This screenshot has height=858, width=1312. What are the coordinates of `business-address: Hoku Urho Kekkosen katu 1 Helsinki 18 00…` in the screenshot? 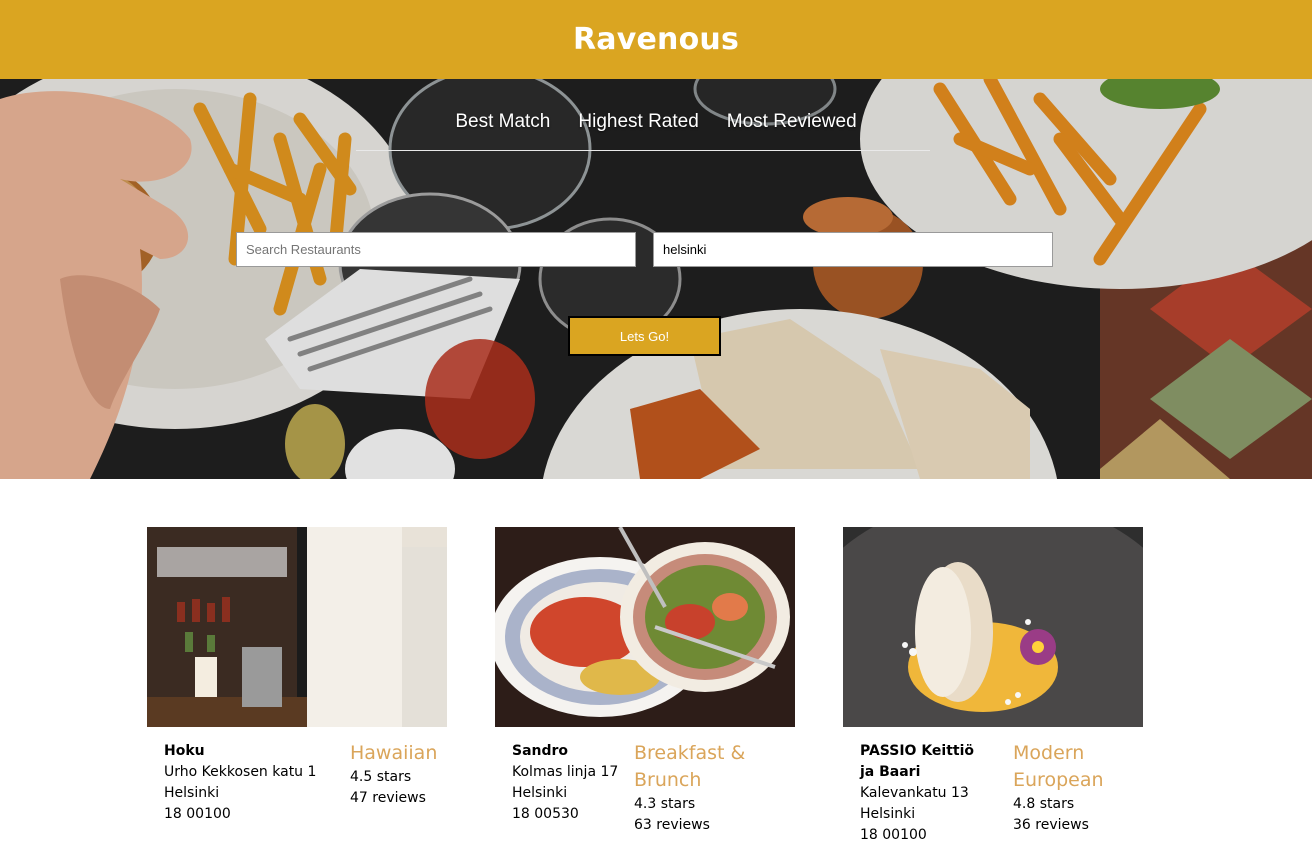 It's located at (240, 783).